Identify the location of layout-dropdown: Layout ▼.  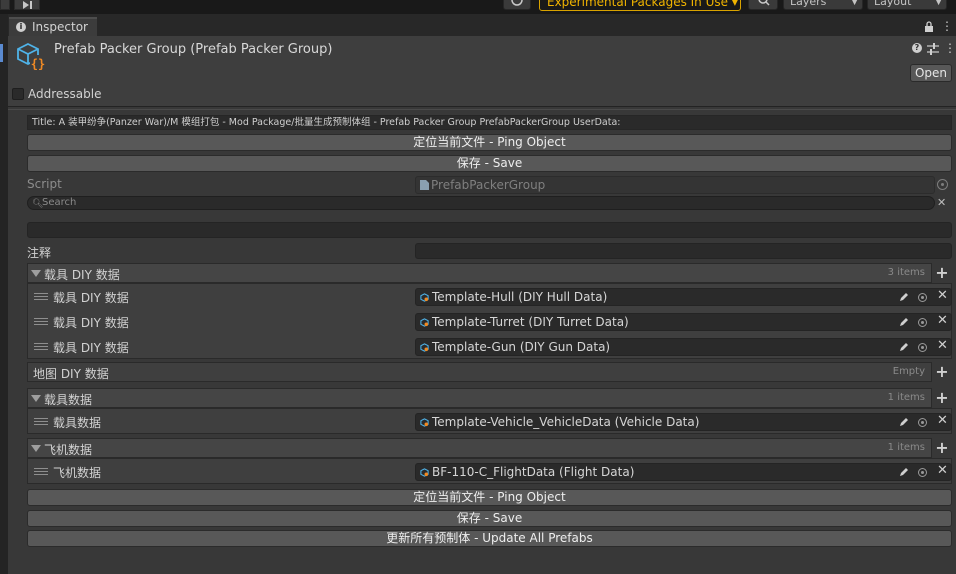
(907, 5).